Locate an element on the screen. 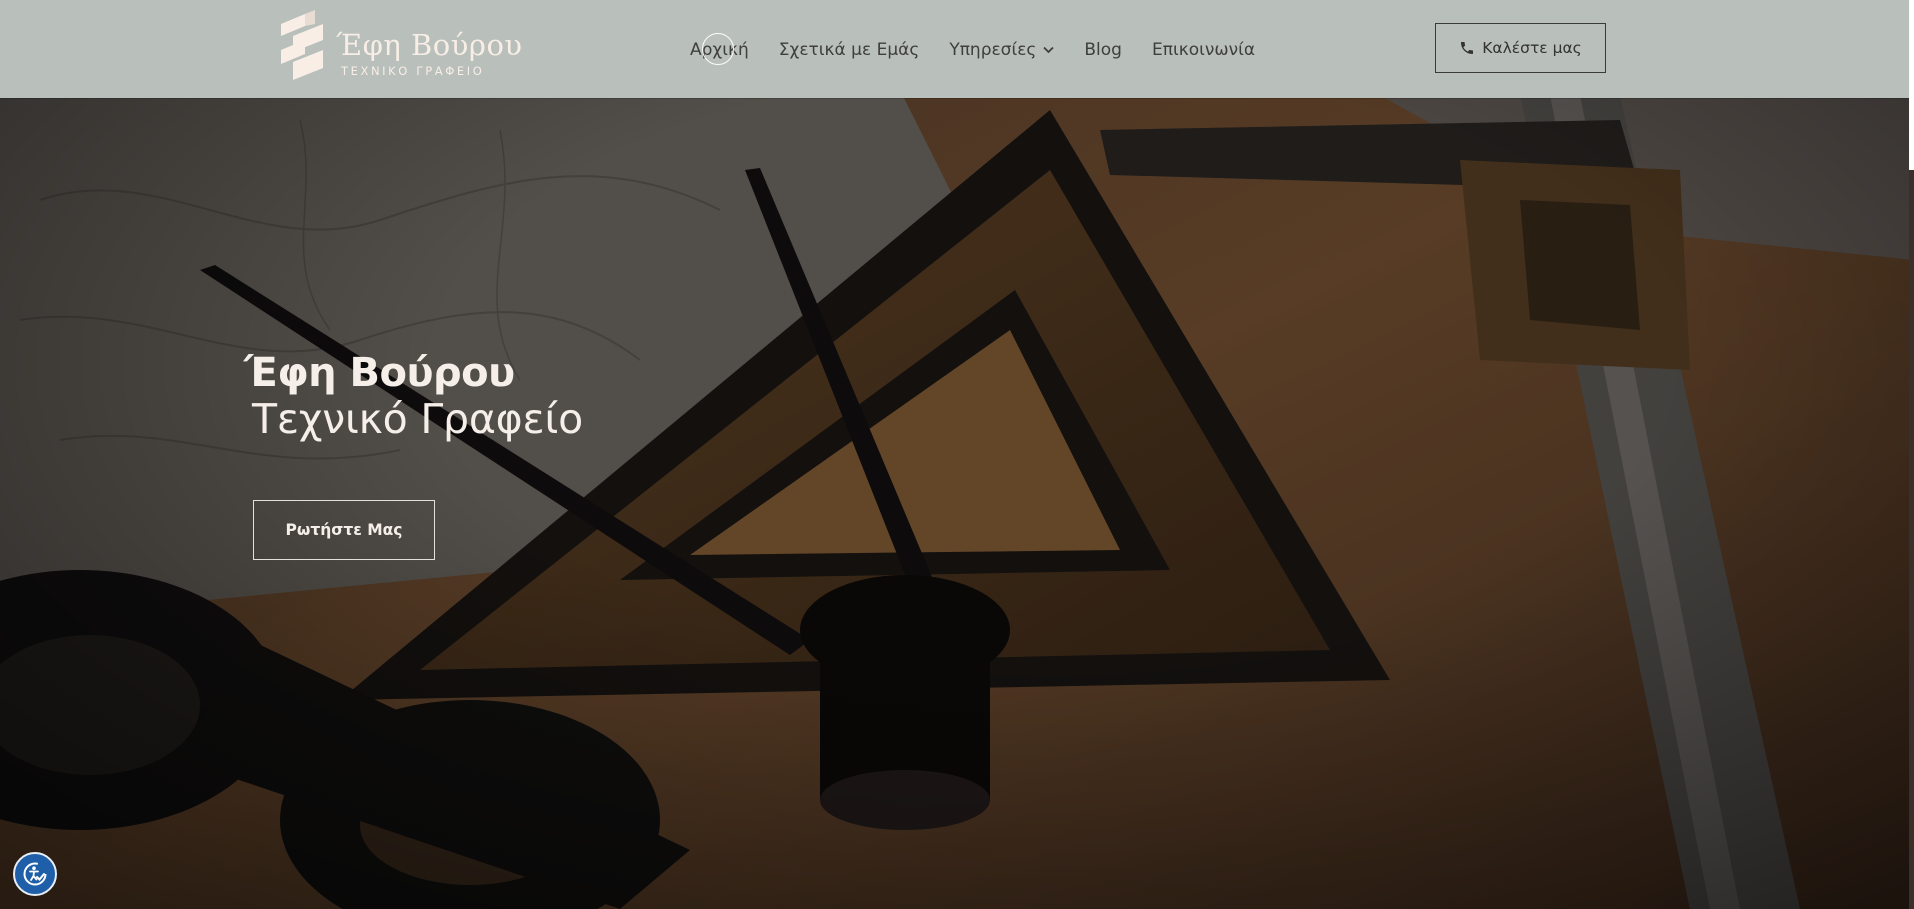 This screenshot has width=1914, height=909. call-us-button: Καλέστε μας is located at coordinates (1520, 48).